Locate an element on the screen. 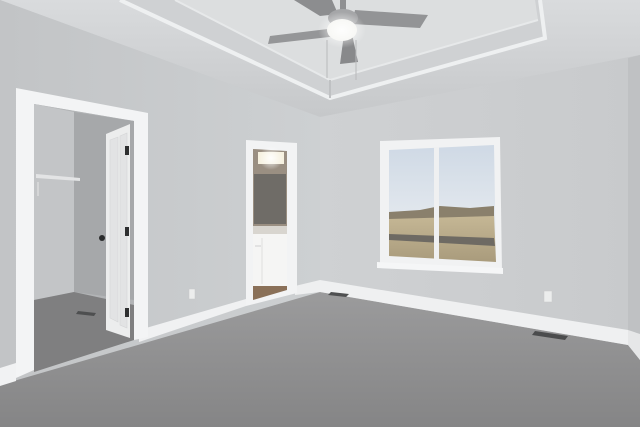 The image size is (640, 427). door-knob is located at coordinates (102, 238).